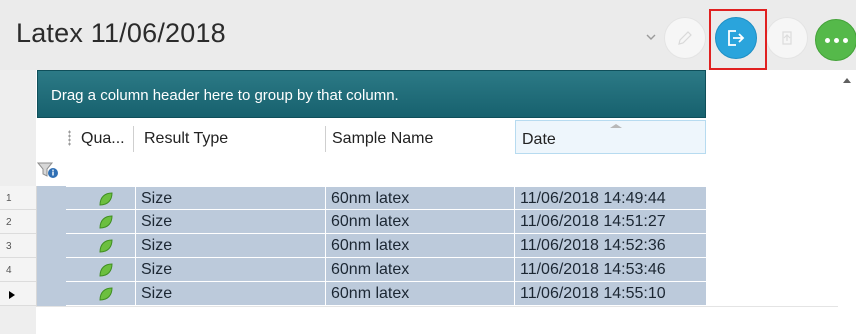  I want to click on more-icon, so click(836, 40).